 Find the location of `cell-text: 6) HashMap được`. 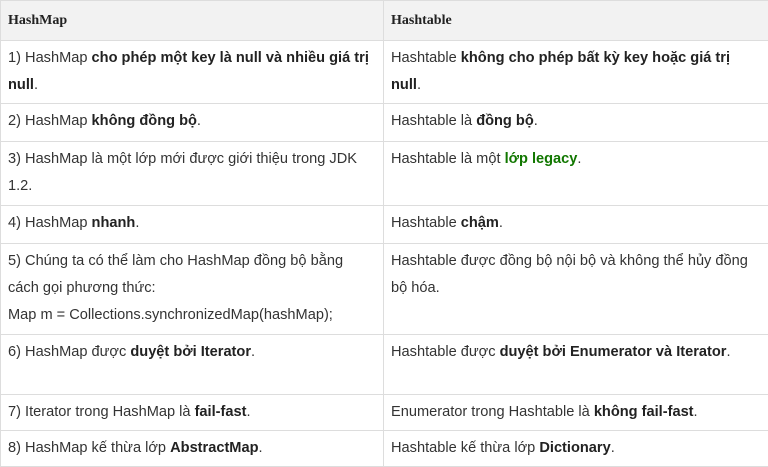

cell-text: 6) HashMap được is located at coordinates (69, 352).